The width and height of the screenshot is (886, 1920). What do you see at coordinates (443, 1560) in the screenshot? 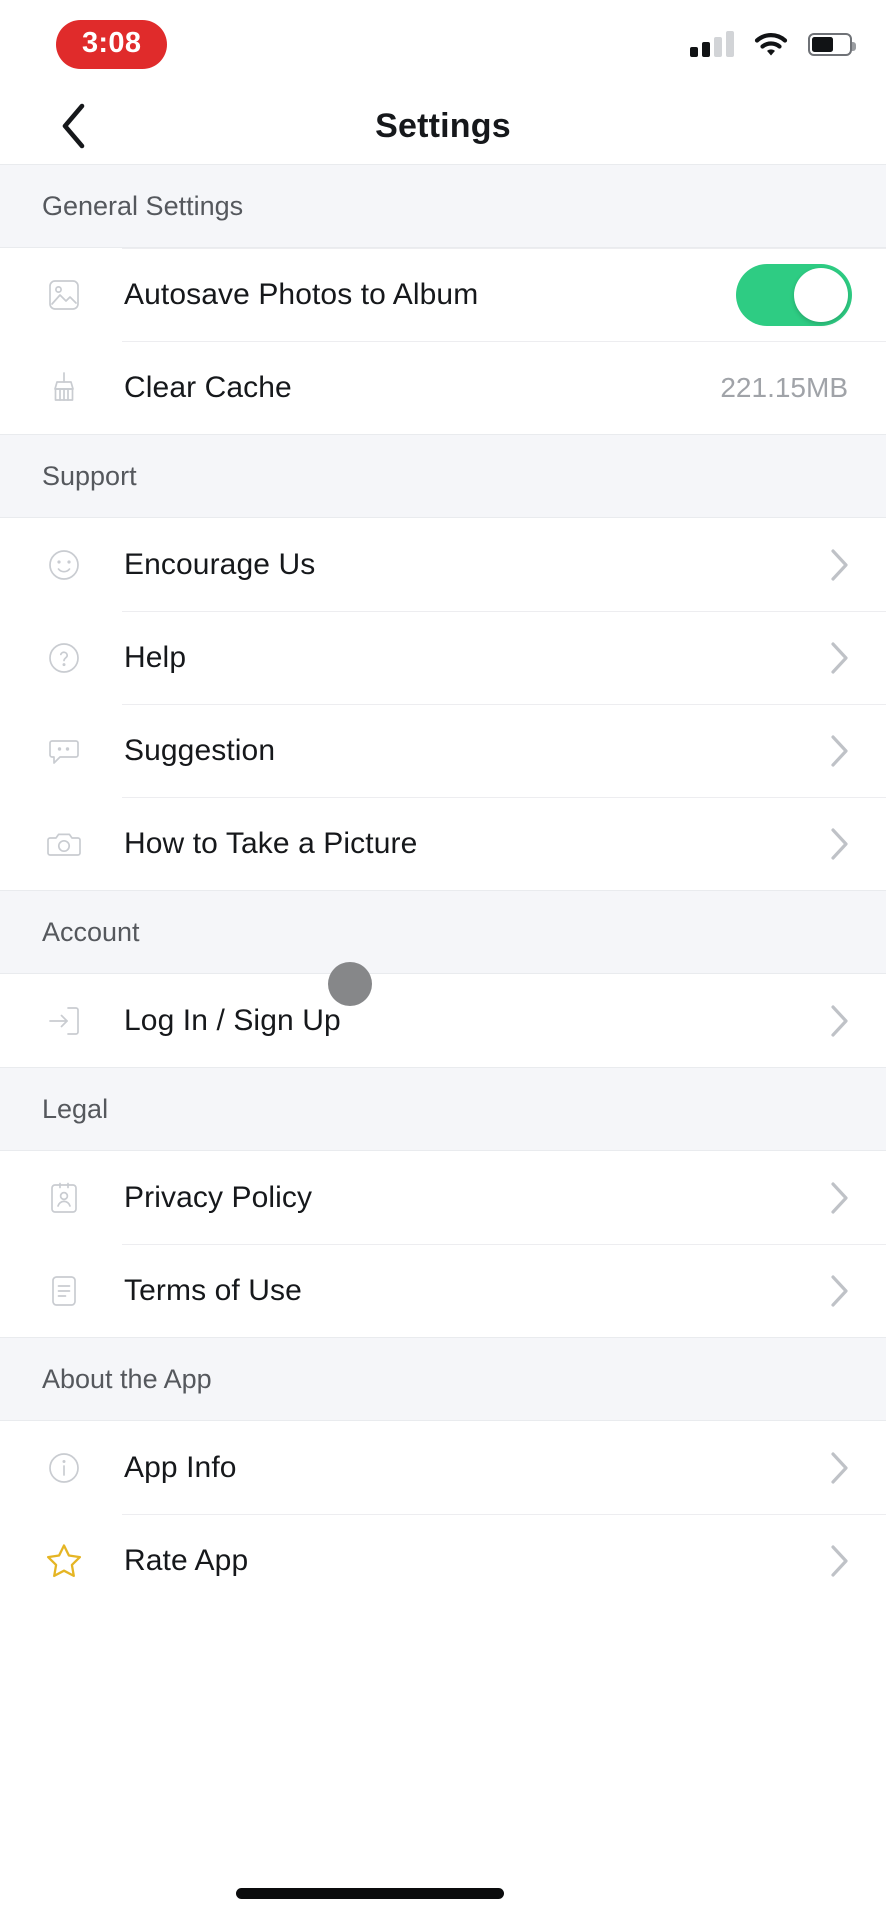
I see `row-rate-app: Rate App` at bounding box center [443, 1560].